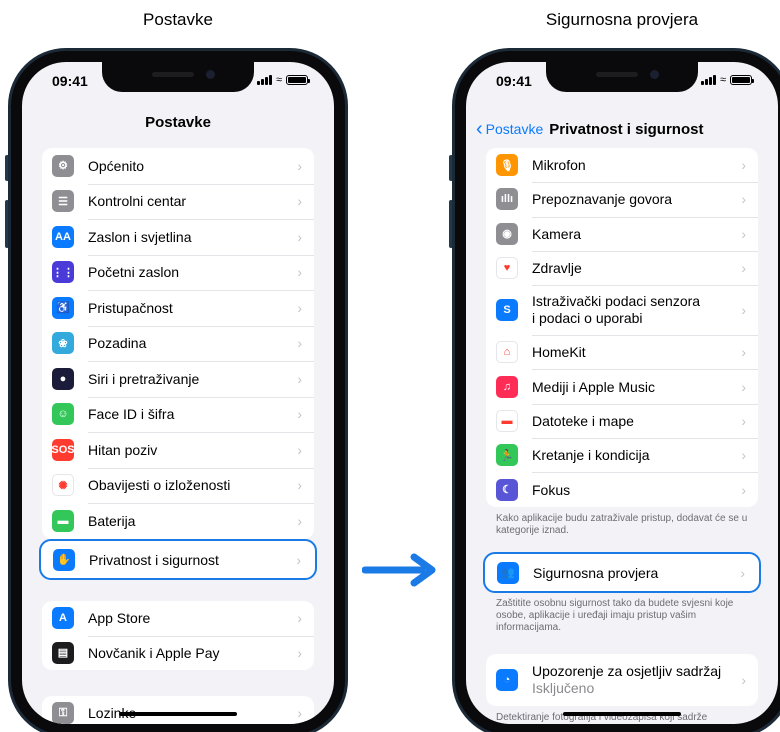 The height and width of the screenshot is (732, 780). I want to click on settings-row: ⚙ Općenito ›, so click(178, 166).